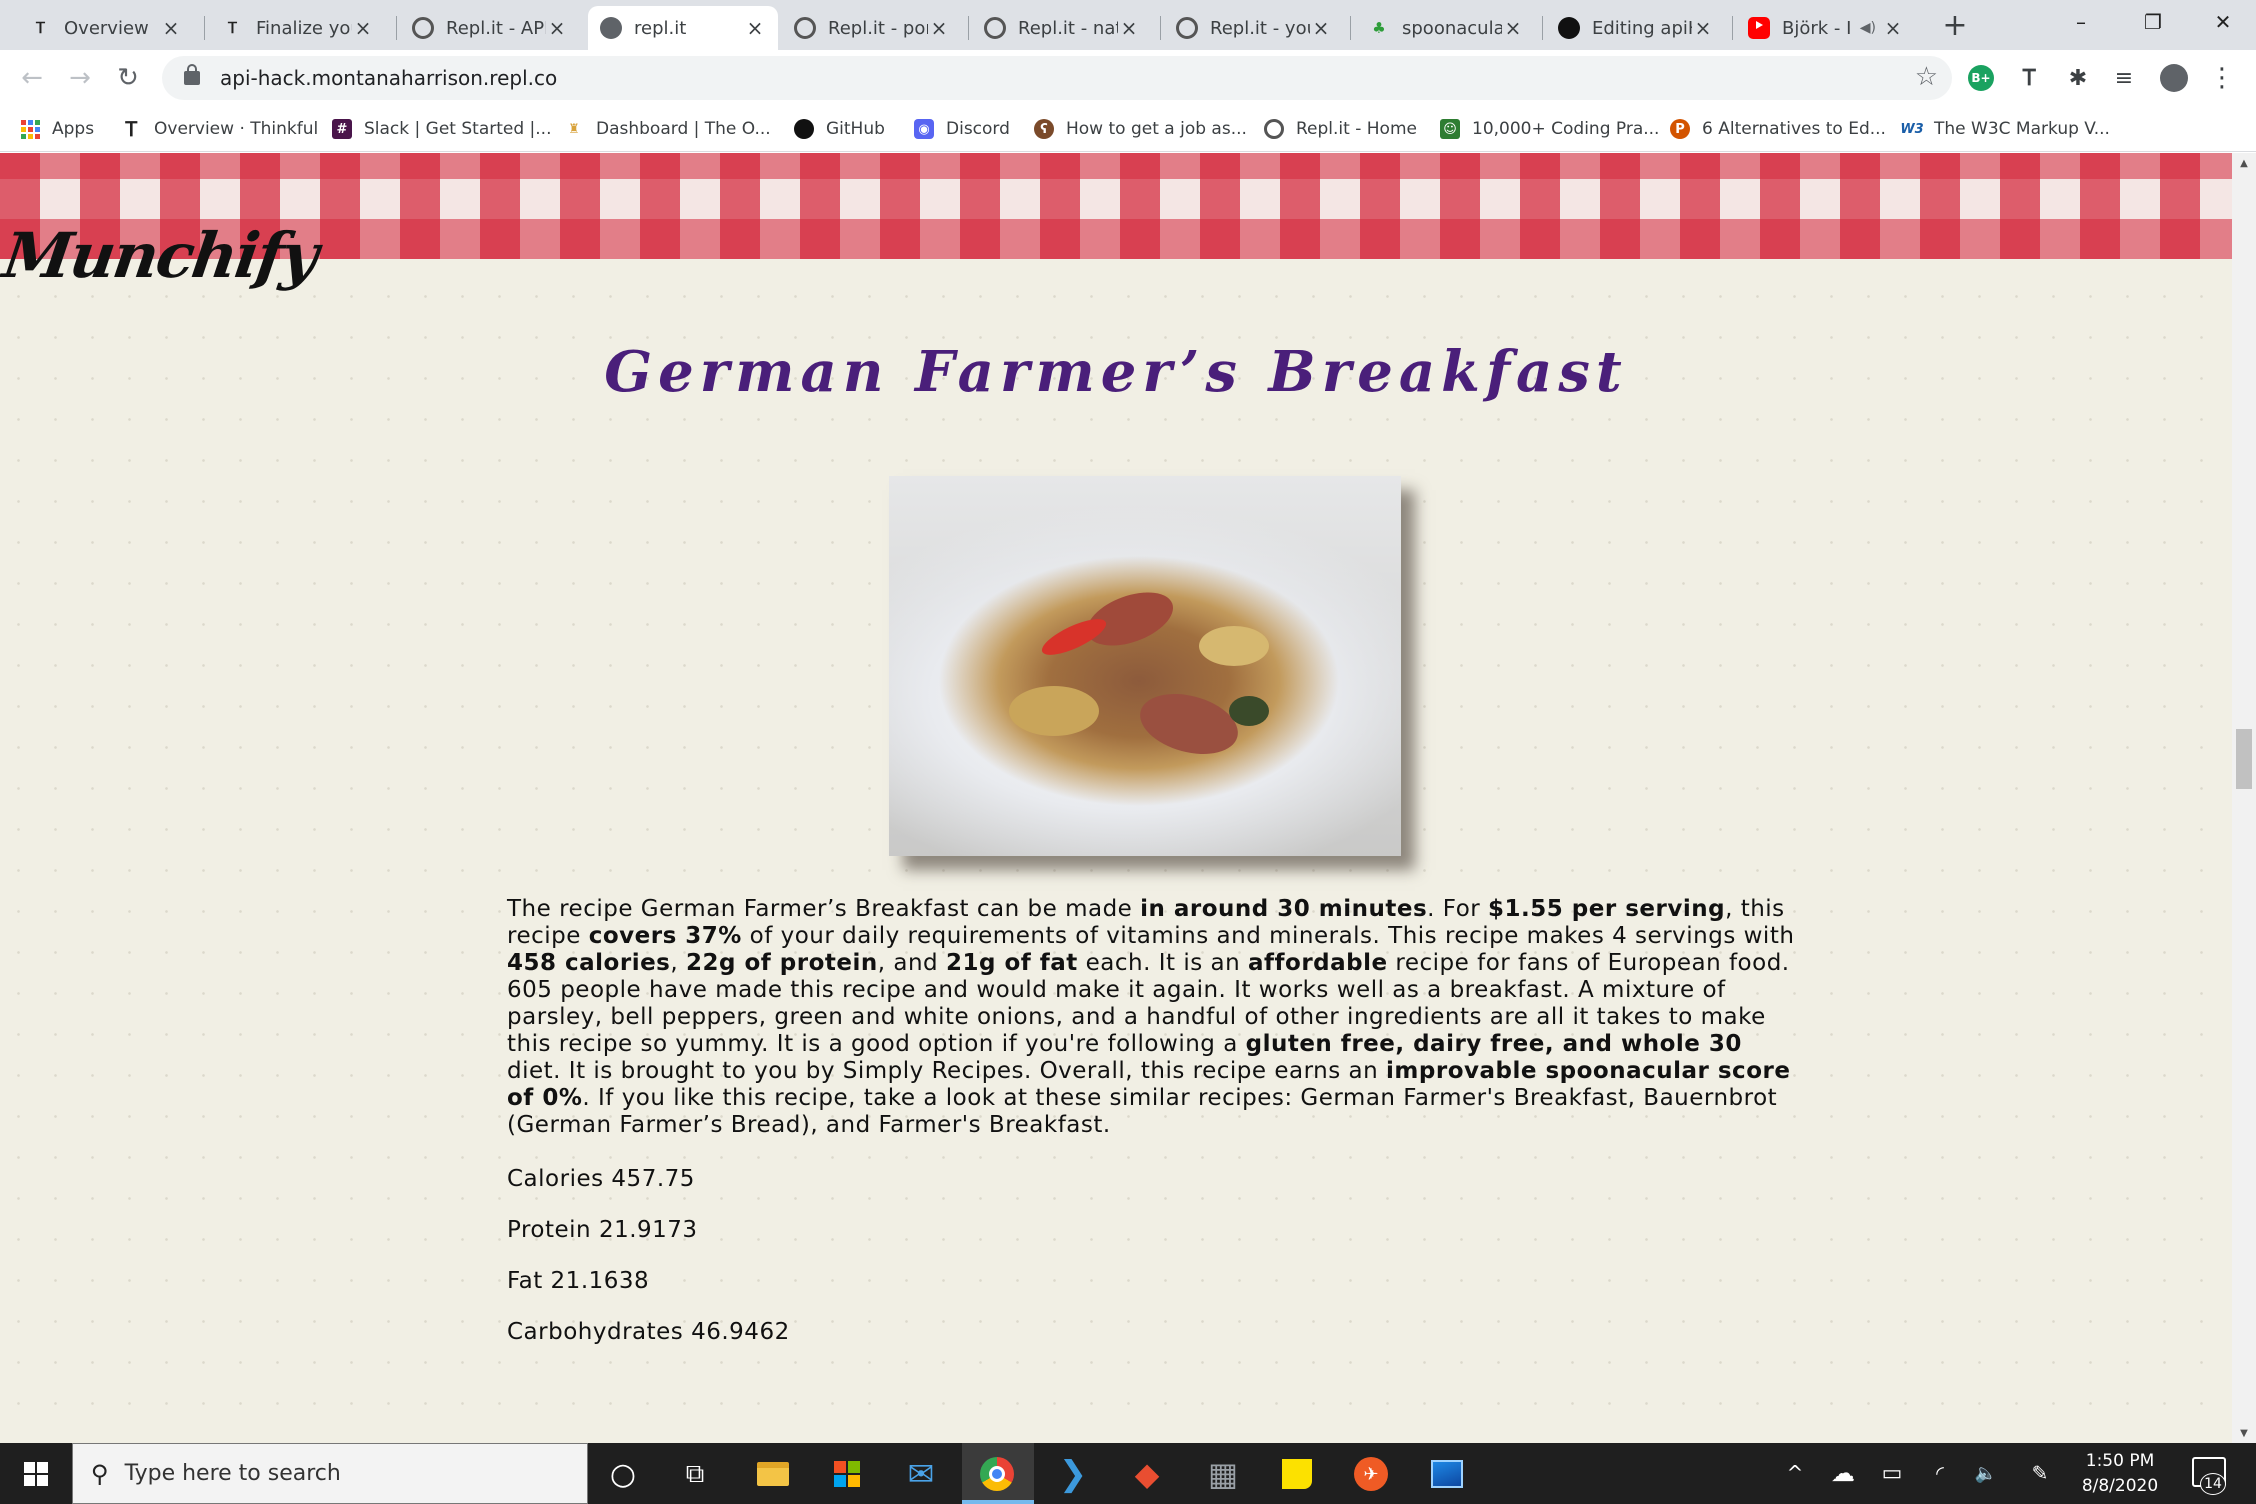  What do you see at coordinates (236, 129) in the screenshot?
I see `bookmark-label: Overview · Thinkful` at bounding box center [236, 129].